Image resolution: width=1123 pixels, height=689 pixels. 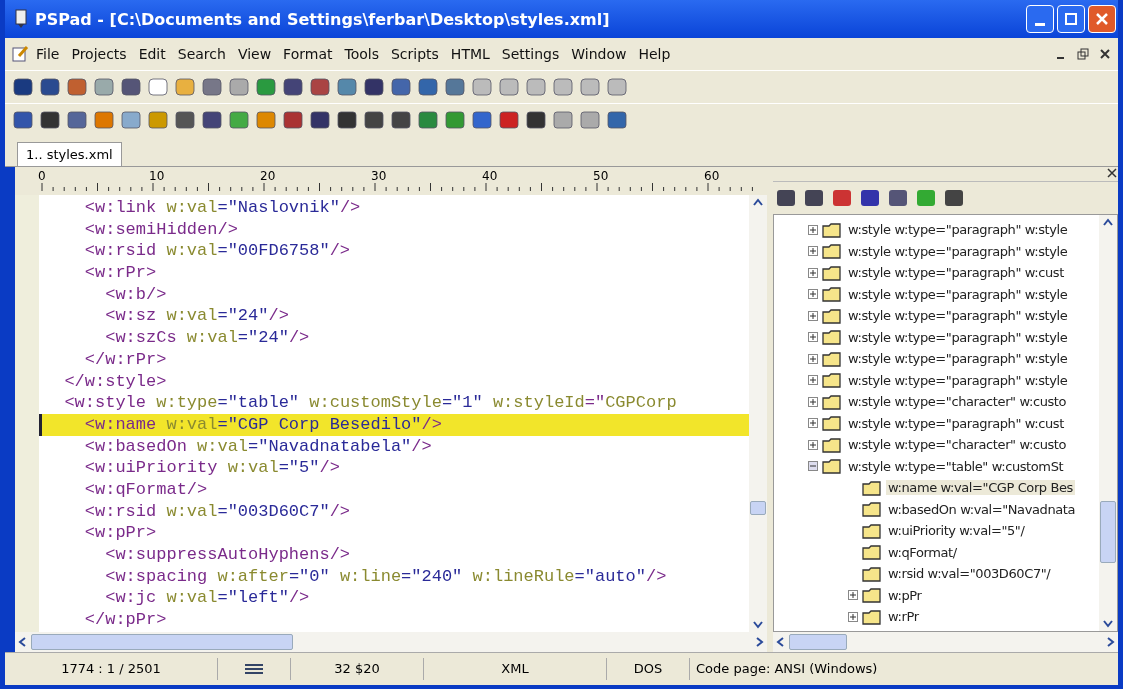 What do you see at coordinates (201, 54) in the screenshot?
I see `menu-item: Search` at bounding box center [201, 54].